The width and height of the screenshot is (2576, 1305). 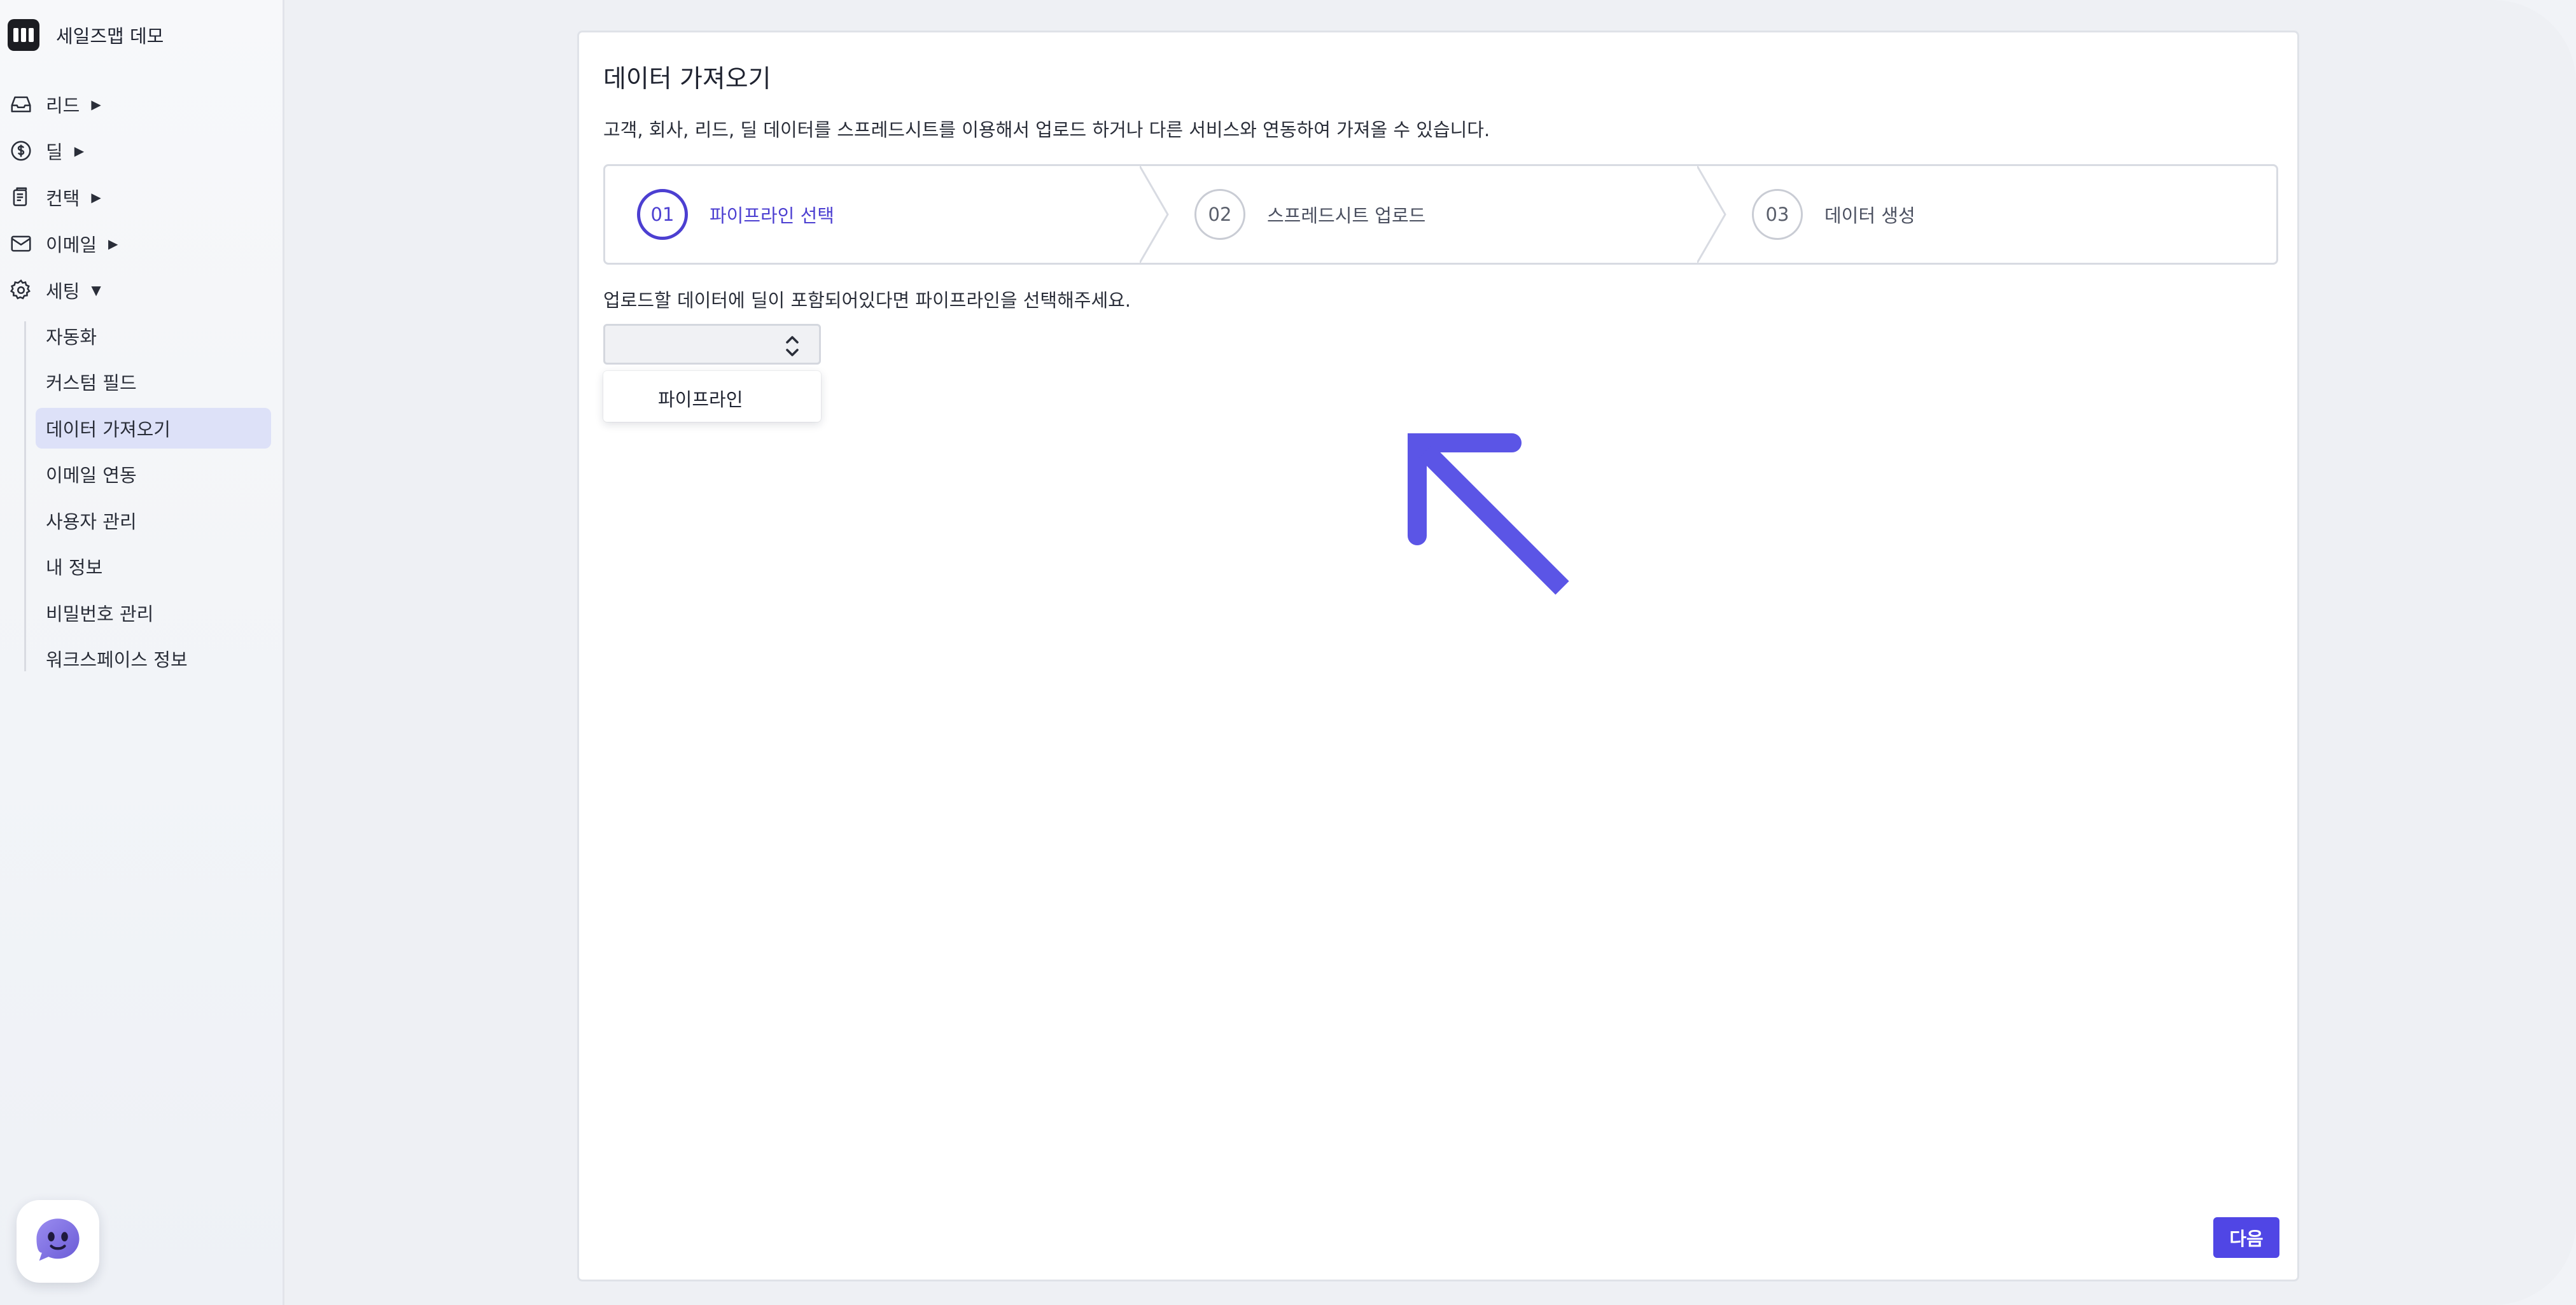 I want to click on dollar-circle-icon, so click(x=21, y=151).